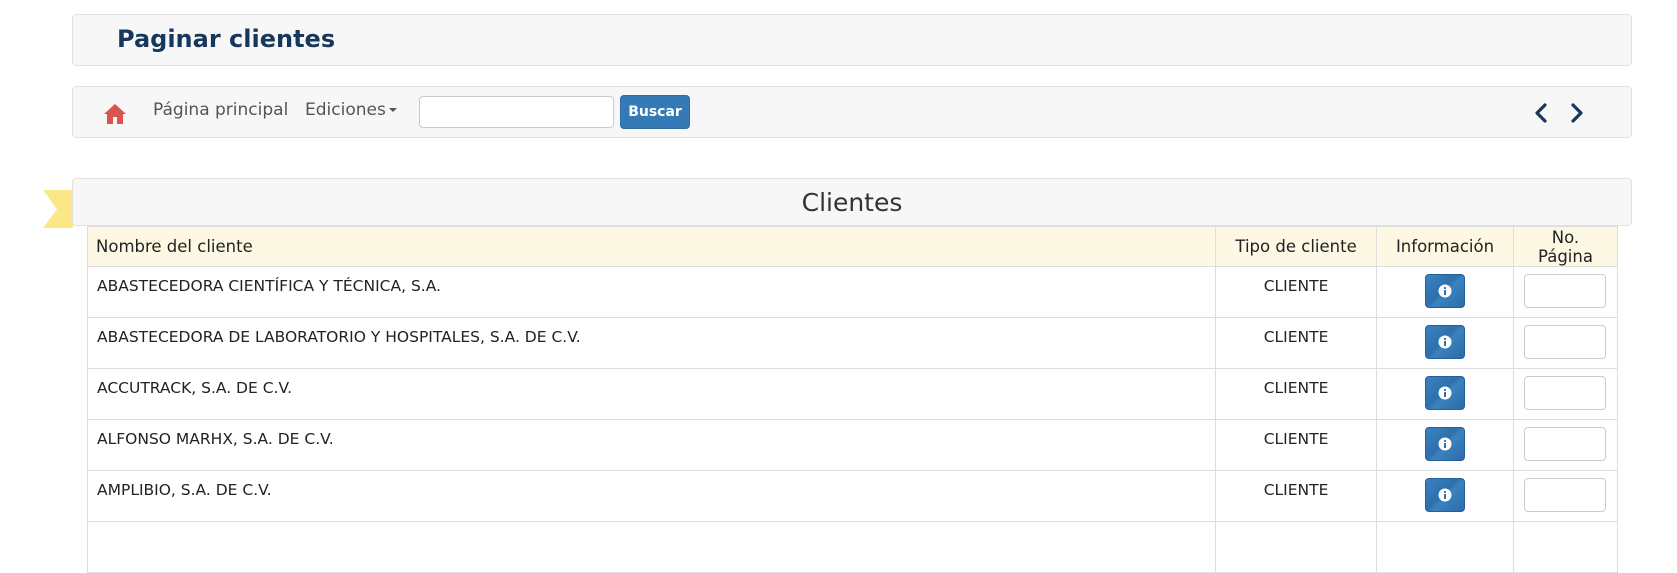  I want to click on column-header-type: Tipo de cliente, so click(1296, 246).